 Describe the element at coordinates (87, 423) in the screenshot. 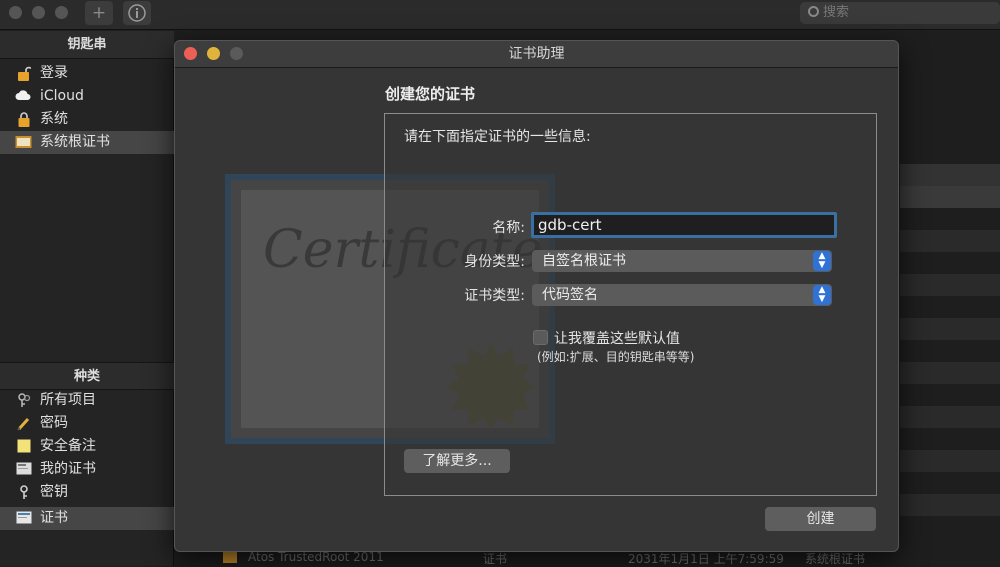

I see `sidebar-item-passwords: 密码` at that location.